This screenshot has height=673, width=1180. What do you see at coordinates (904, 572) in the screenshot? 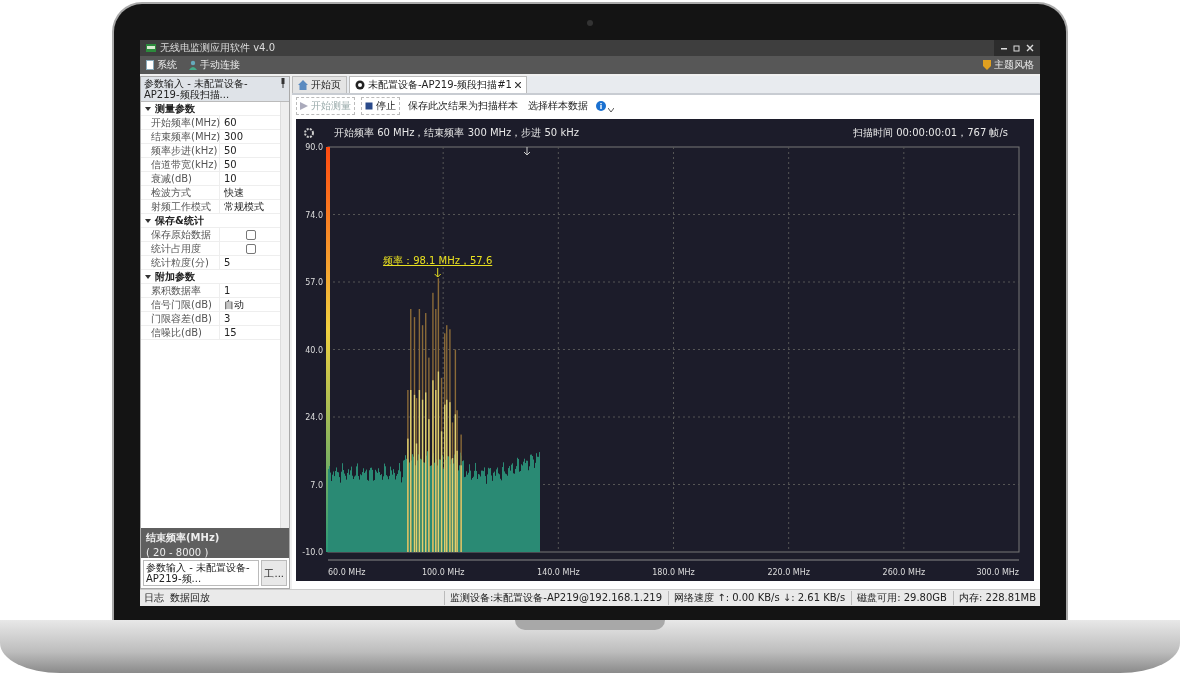
I see `x-tick-label: 260.0 MHz` at bounding box center [904, 572].